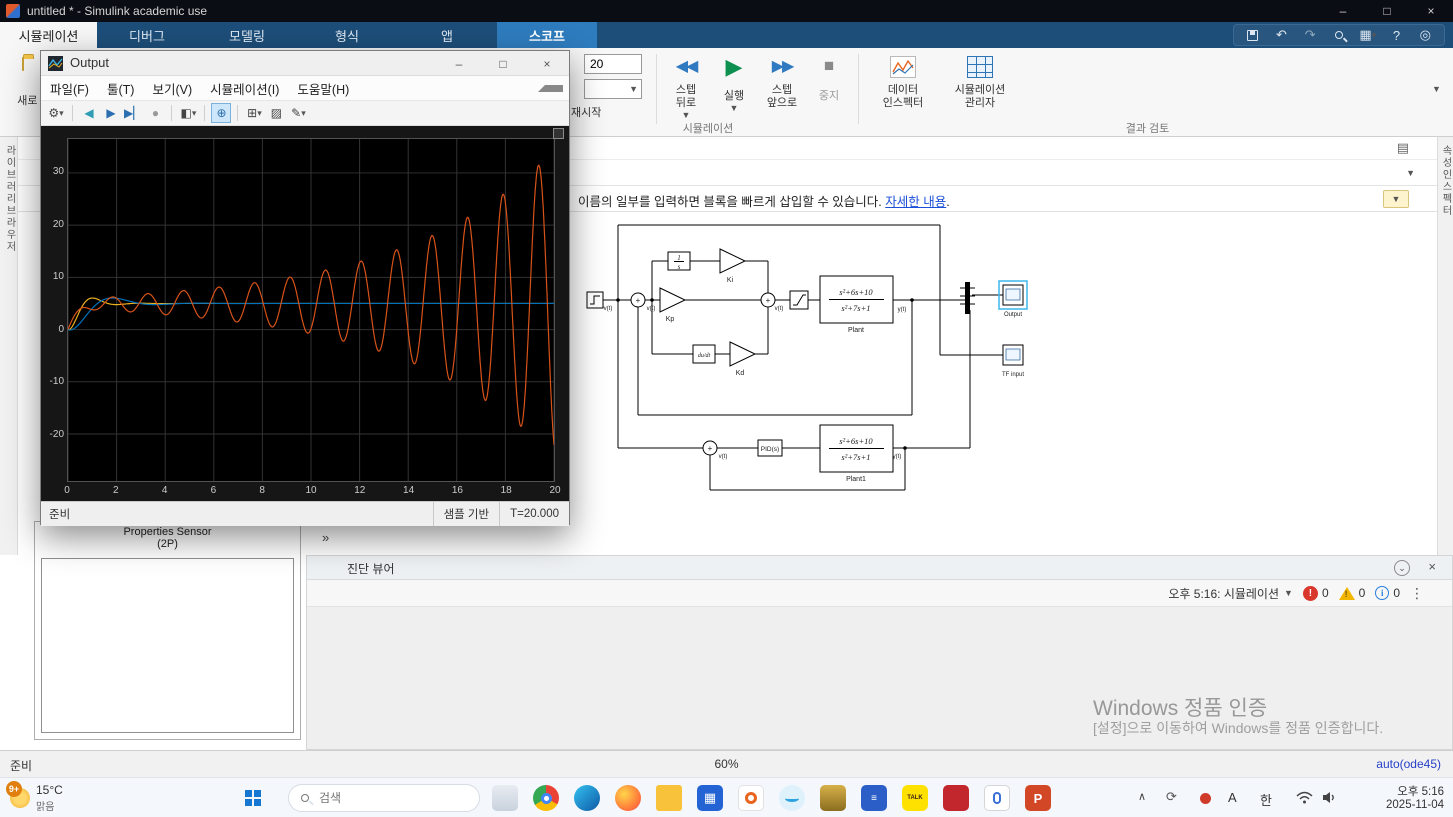 Image resolution: width=1453 pixels, height=817 pixels. What do you see at coordinates (1205, 798) in the screenshot?
I see `red-dot-tray-icon` at bounding box center [1205, 798].